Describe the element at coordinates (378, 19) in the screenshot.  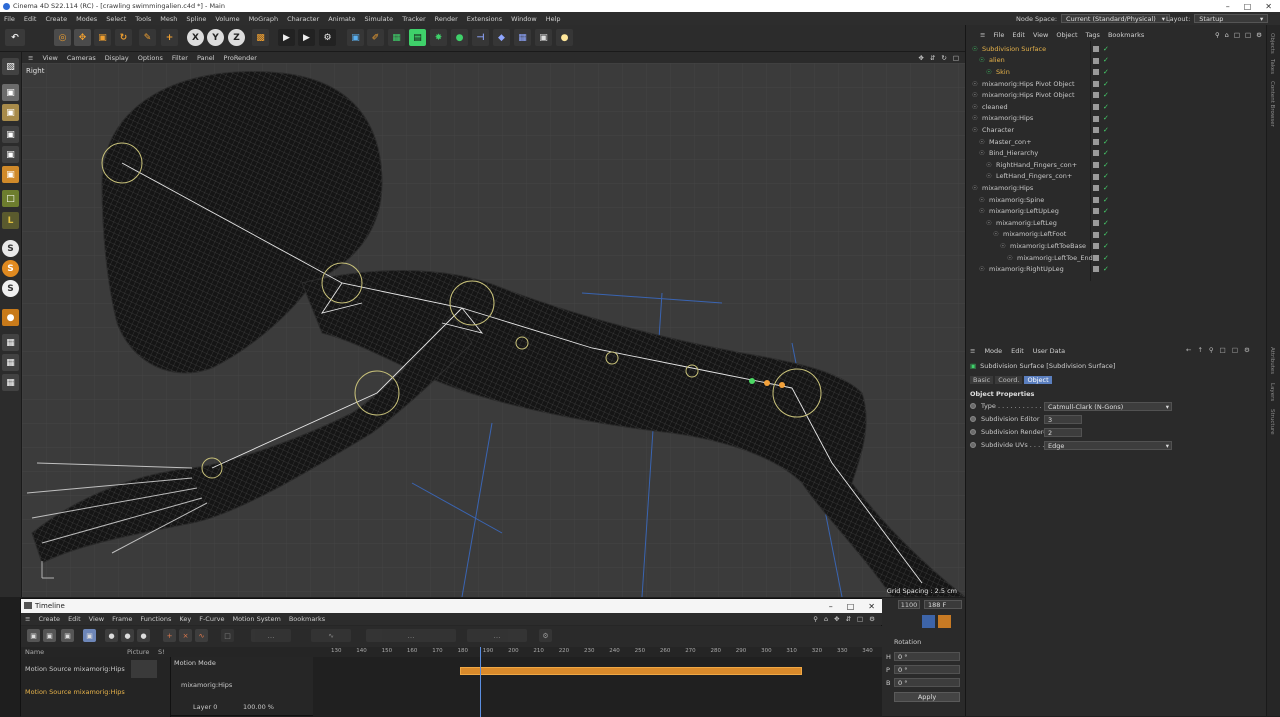
I see `menu-simulate: Simulate` at that location.